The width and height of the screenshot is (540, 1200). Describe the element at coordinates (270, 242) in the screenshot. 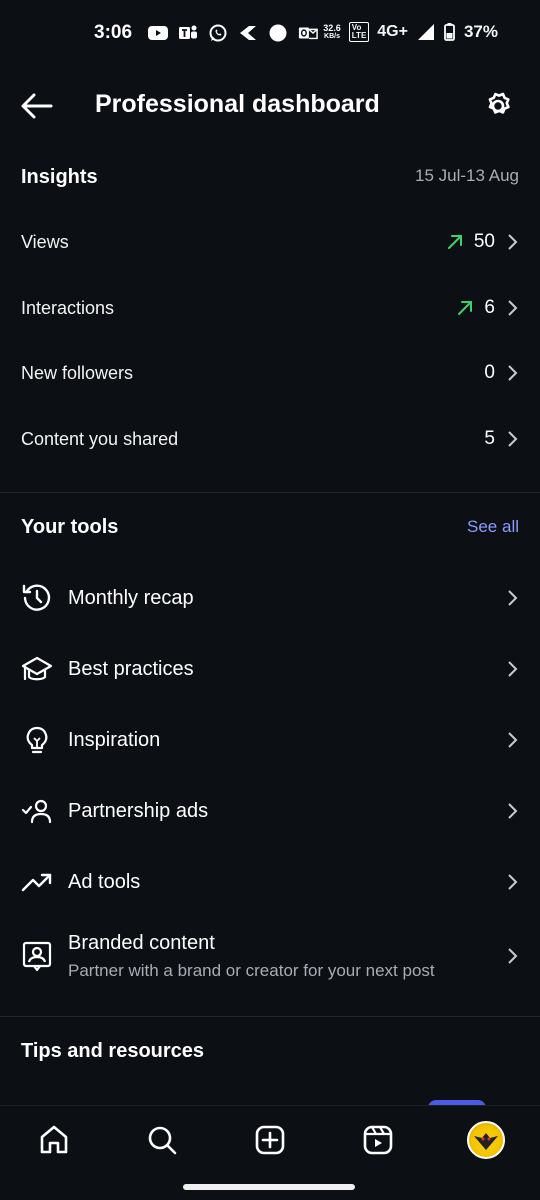

I see `metric-row-views: Views 50` at that location.